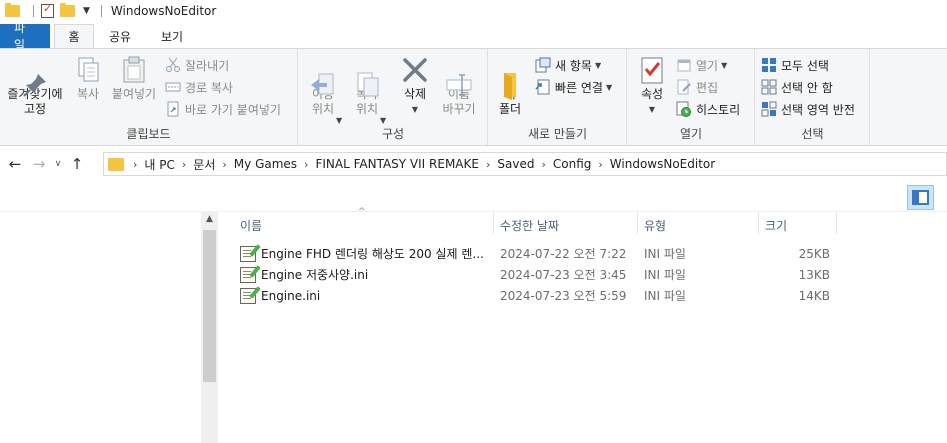 The width and height of the screenshot is (947, 443). I want to click on window-title: WindowsNoEditor, so click(163, 11).